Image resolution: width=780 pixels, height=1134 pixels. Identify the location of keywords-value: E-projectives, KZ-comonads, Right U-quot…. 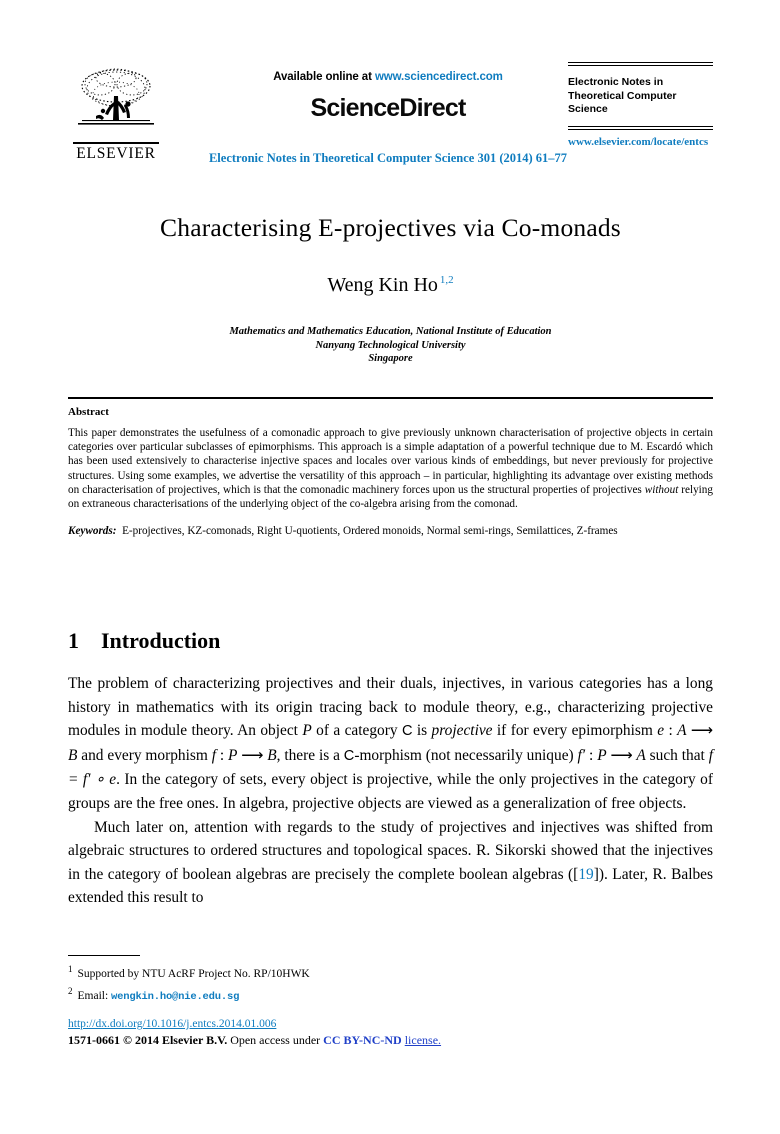
(370, 531).